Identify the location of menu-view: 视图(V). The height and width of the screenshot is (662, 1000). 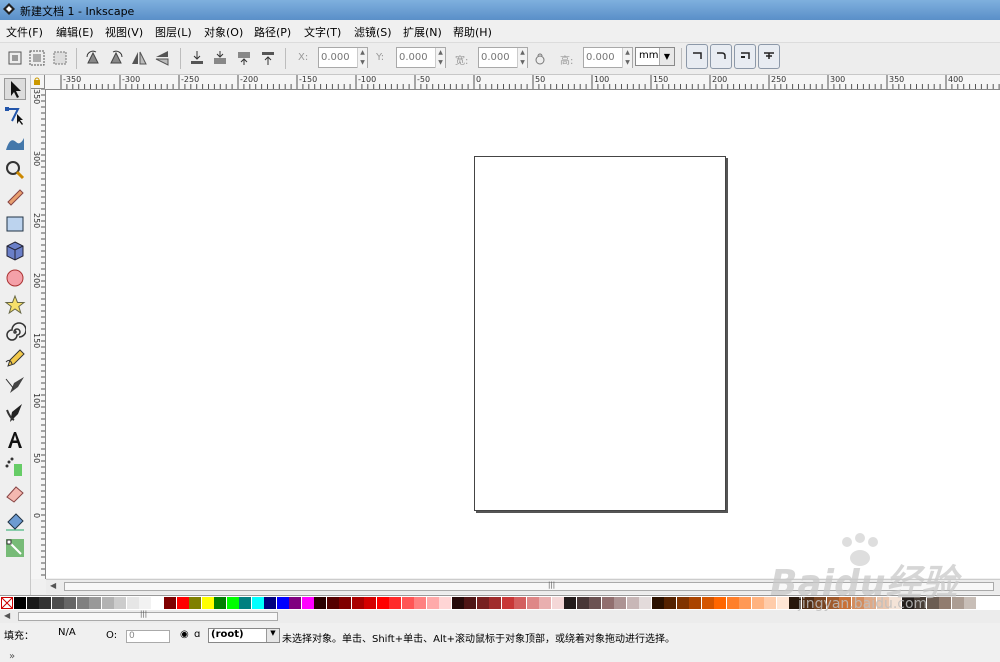
(124, 32).